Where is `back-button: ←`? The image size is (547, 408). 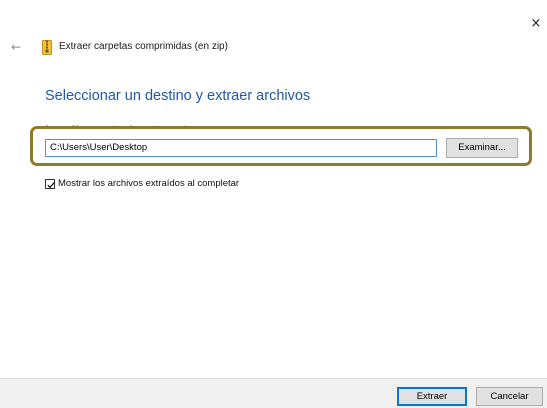 back-button: ← is located at coordinates (19, 47).